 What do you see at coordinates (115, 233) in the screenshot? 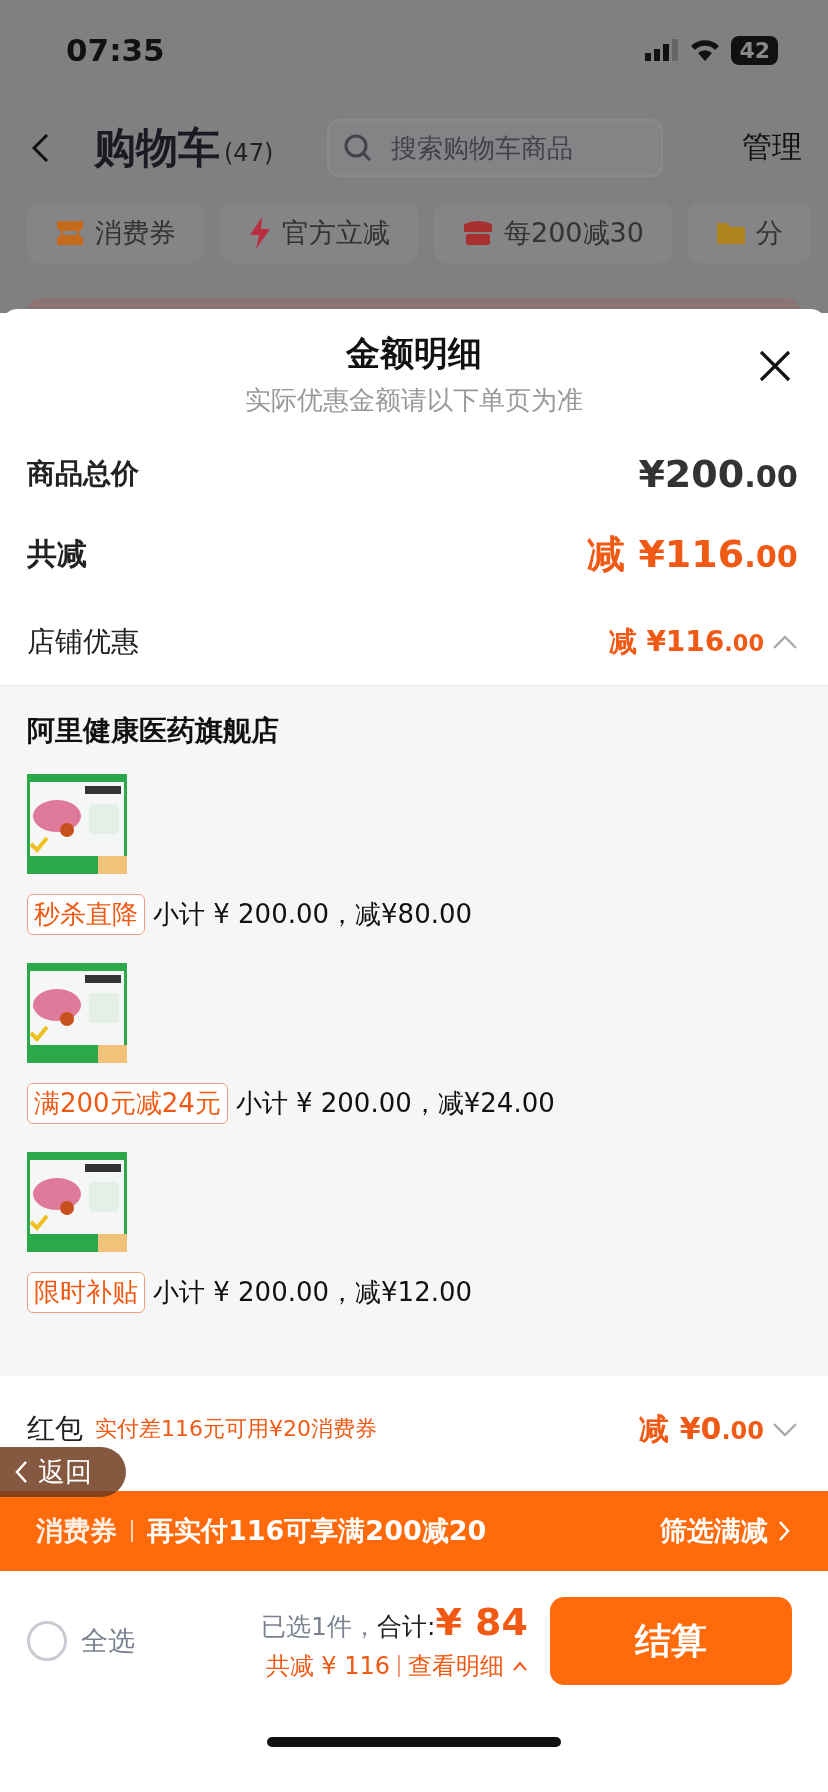
I see `filter-chip: 消费券` at bounding box center [115, 233].